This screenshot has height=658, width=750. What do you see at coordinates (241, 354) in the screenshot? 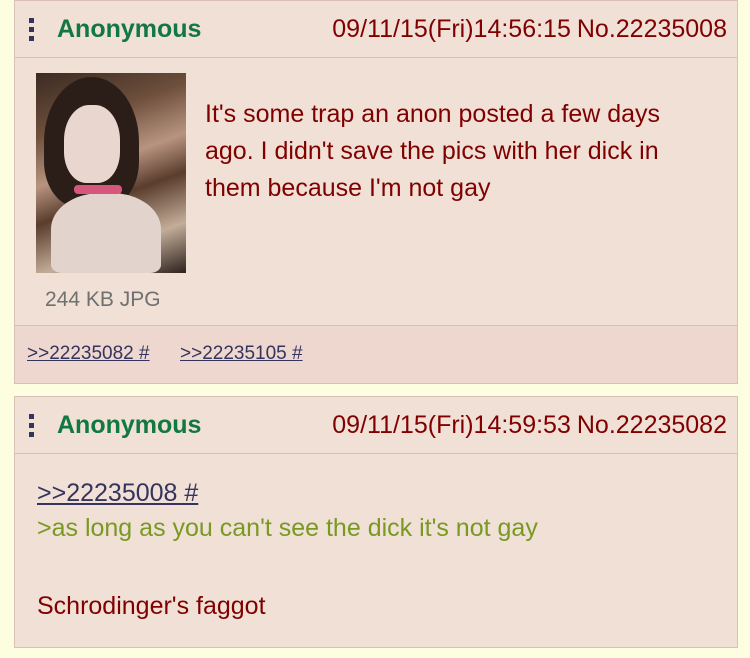
I see `reply-link: >>22235105 #` at bounding box center [241, 354].